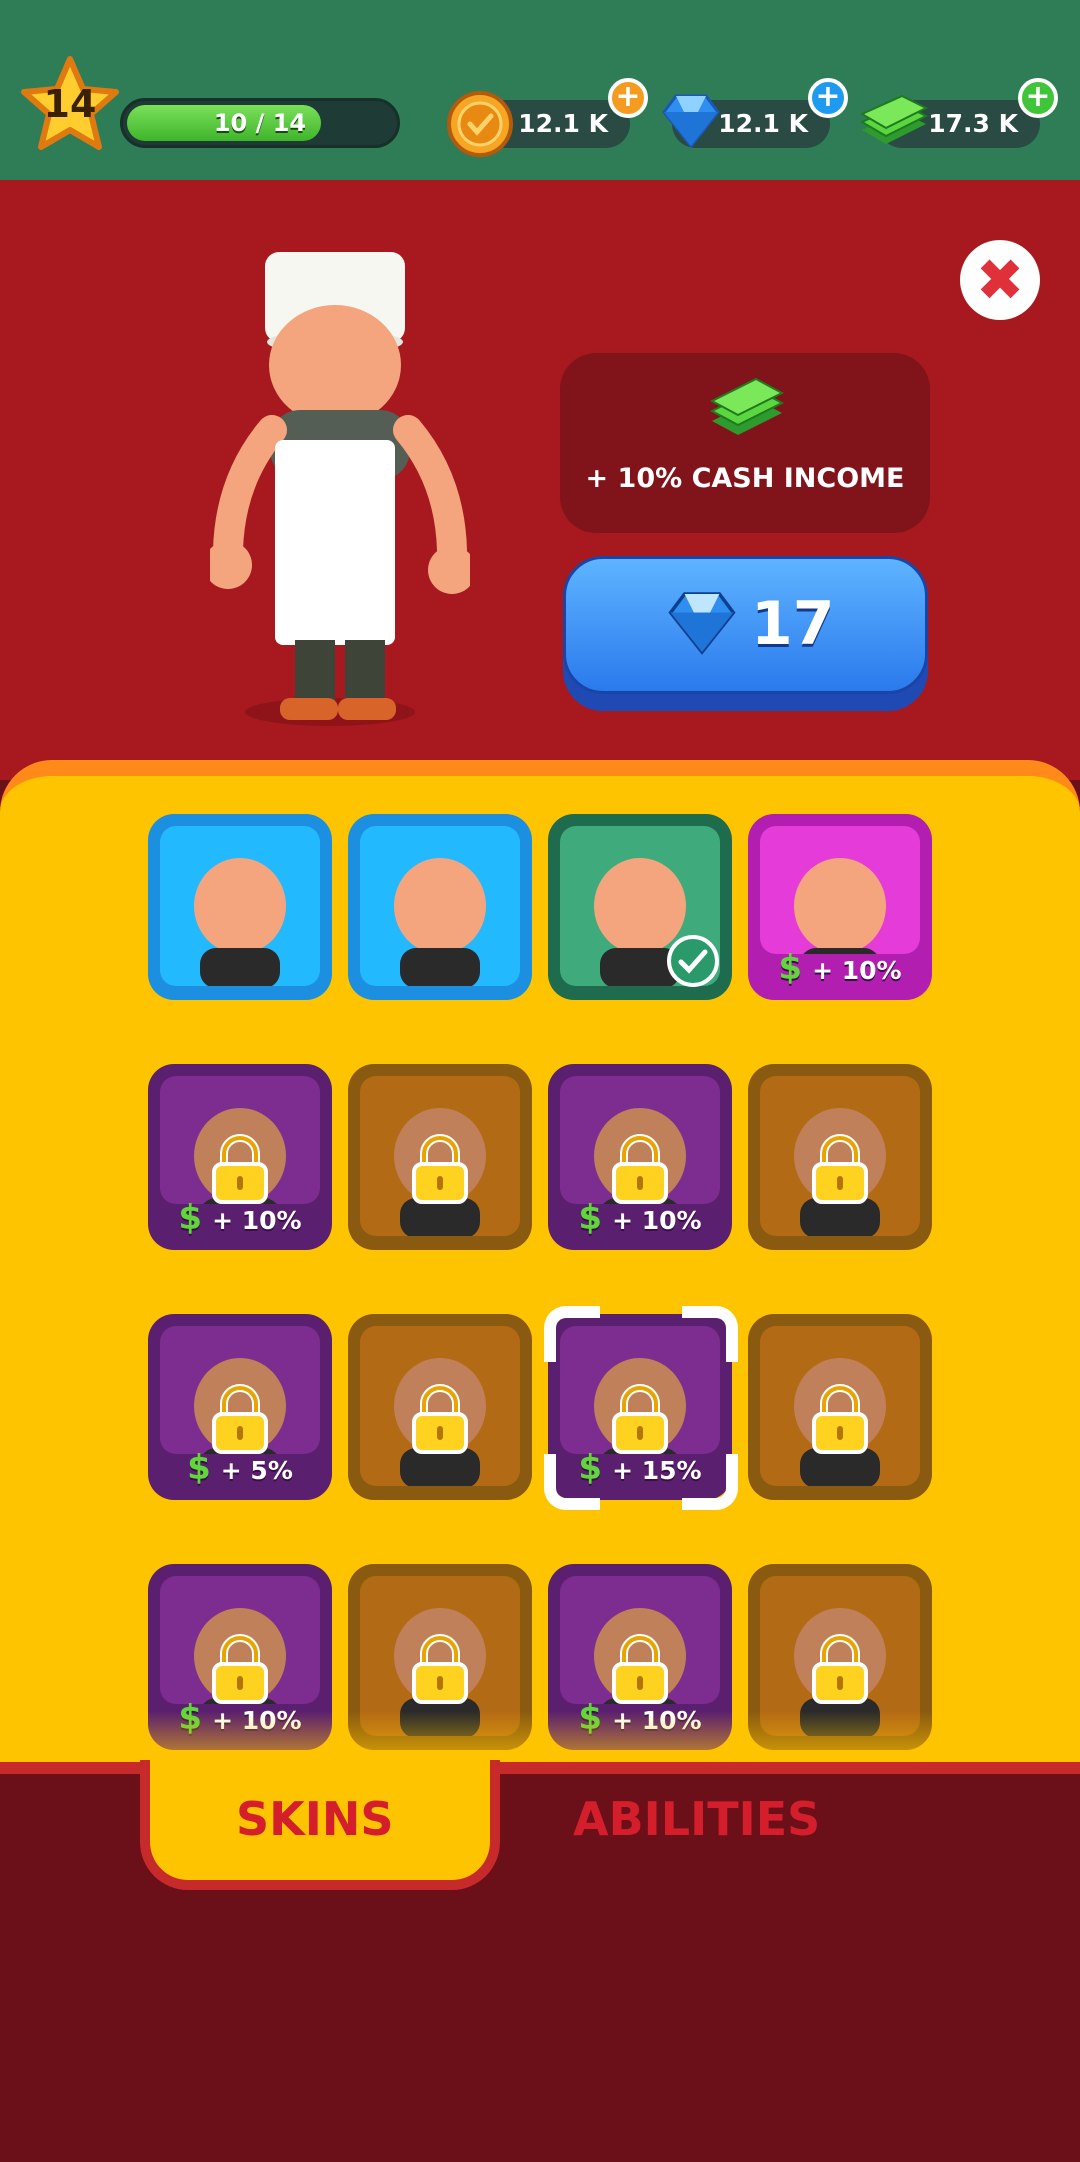 This screenshot has height=2162, width=1080. I want to click on skin-card-general, so click(240, 907).